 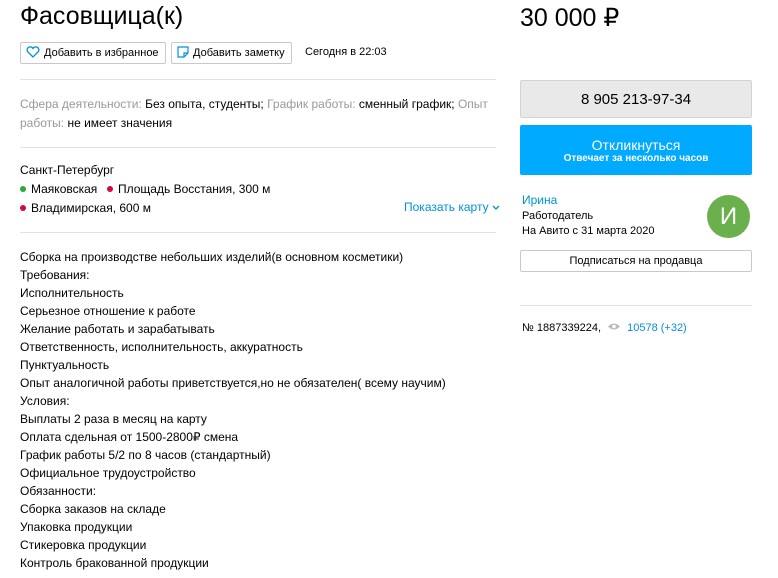 I want to click on description-line: Пунктуальность, so click(x=65, y=365).